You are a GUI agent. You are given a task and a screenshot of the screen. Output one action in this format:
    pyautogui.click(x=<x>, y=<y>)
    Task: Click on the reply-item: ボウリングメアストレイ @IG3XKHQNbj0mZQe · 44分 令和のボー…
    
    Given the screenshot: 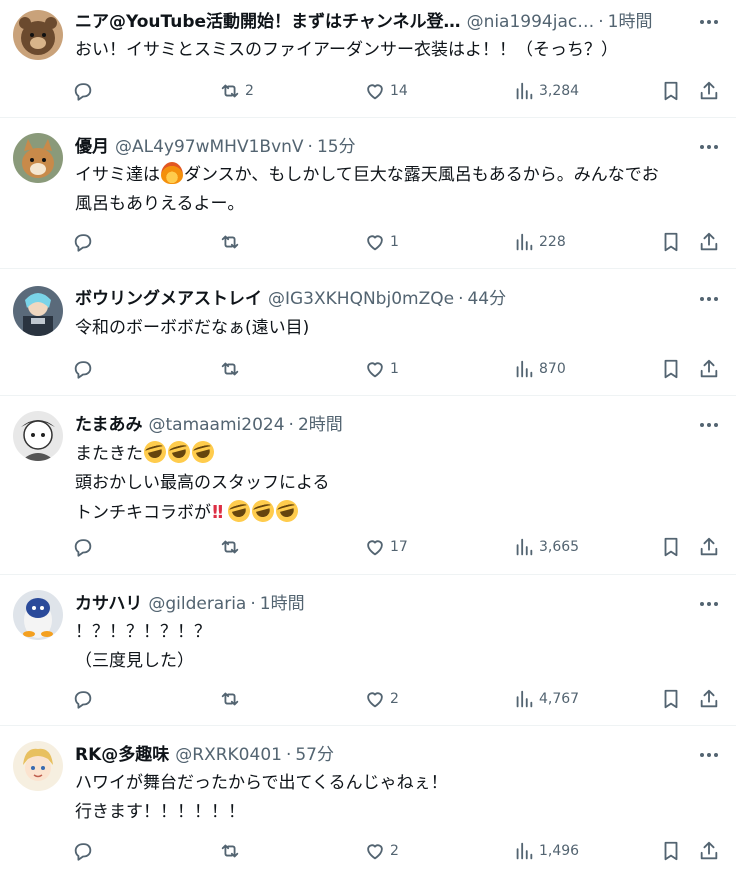 What is the action you would take?
    pyautogui.click(x=368, y=333)
    